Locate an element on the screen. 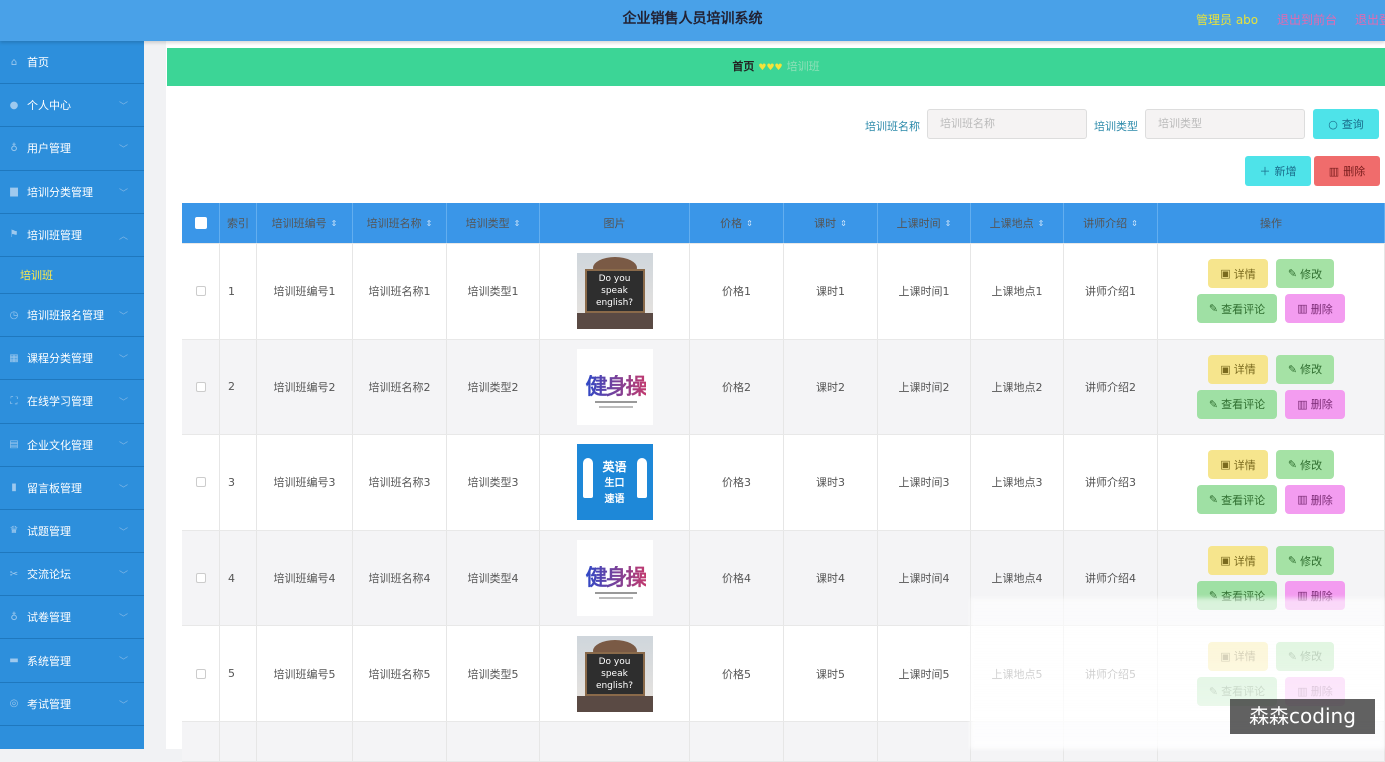 Image resolution: width=1385 pixels, height=762 pixels. detail-icon: ▣ is located at coordinates (1225, 369).